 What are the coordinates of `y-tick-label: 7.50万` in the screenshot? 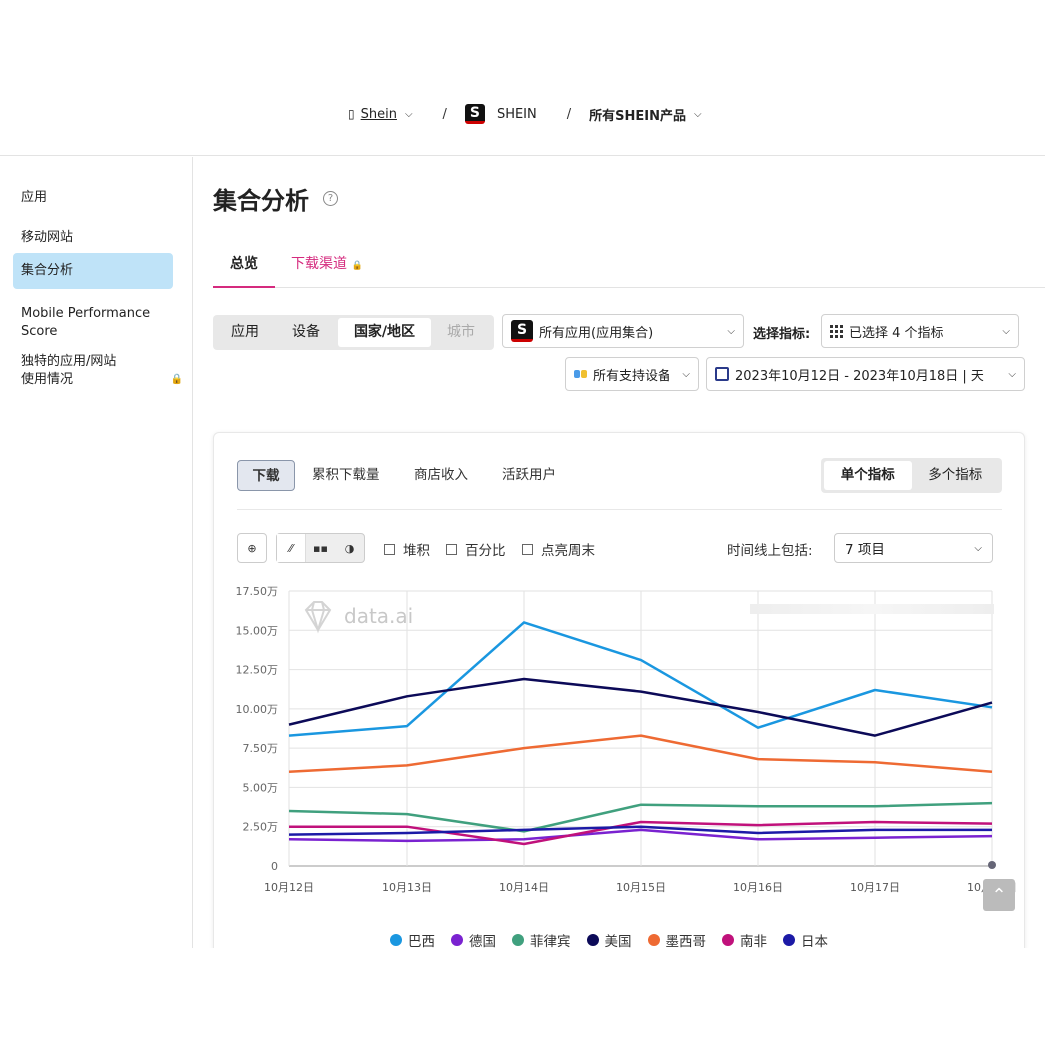 It's located at (261, 748).